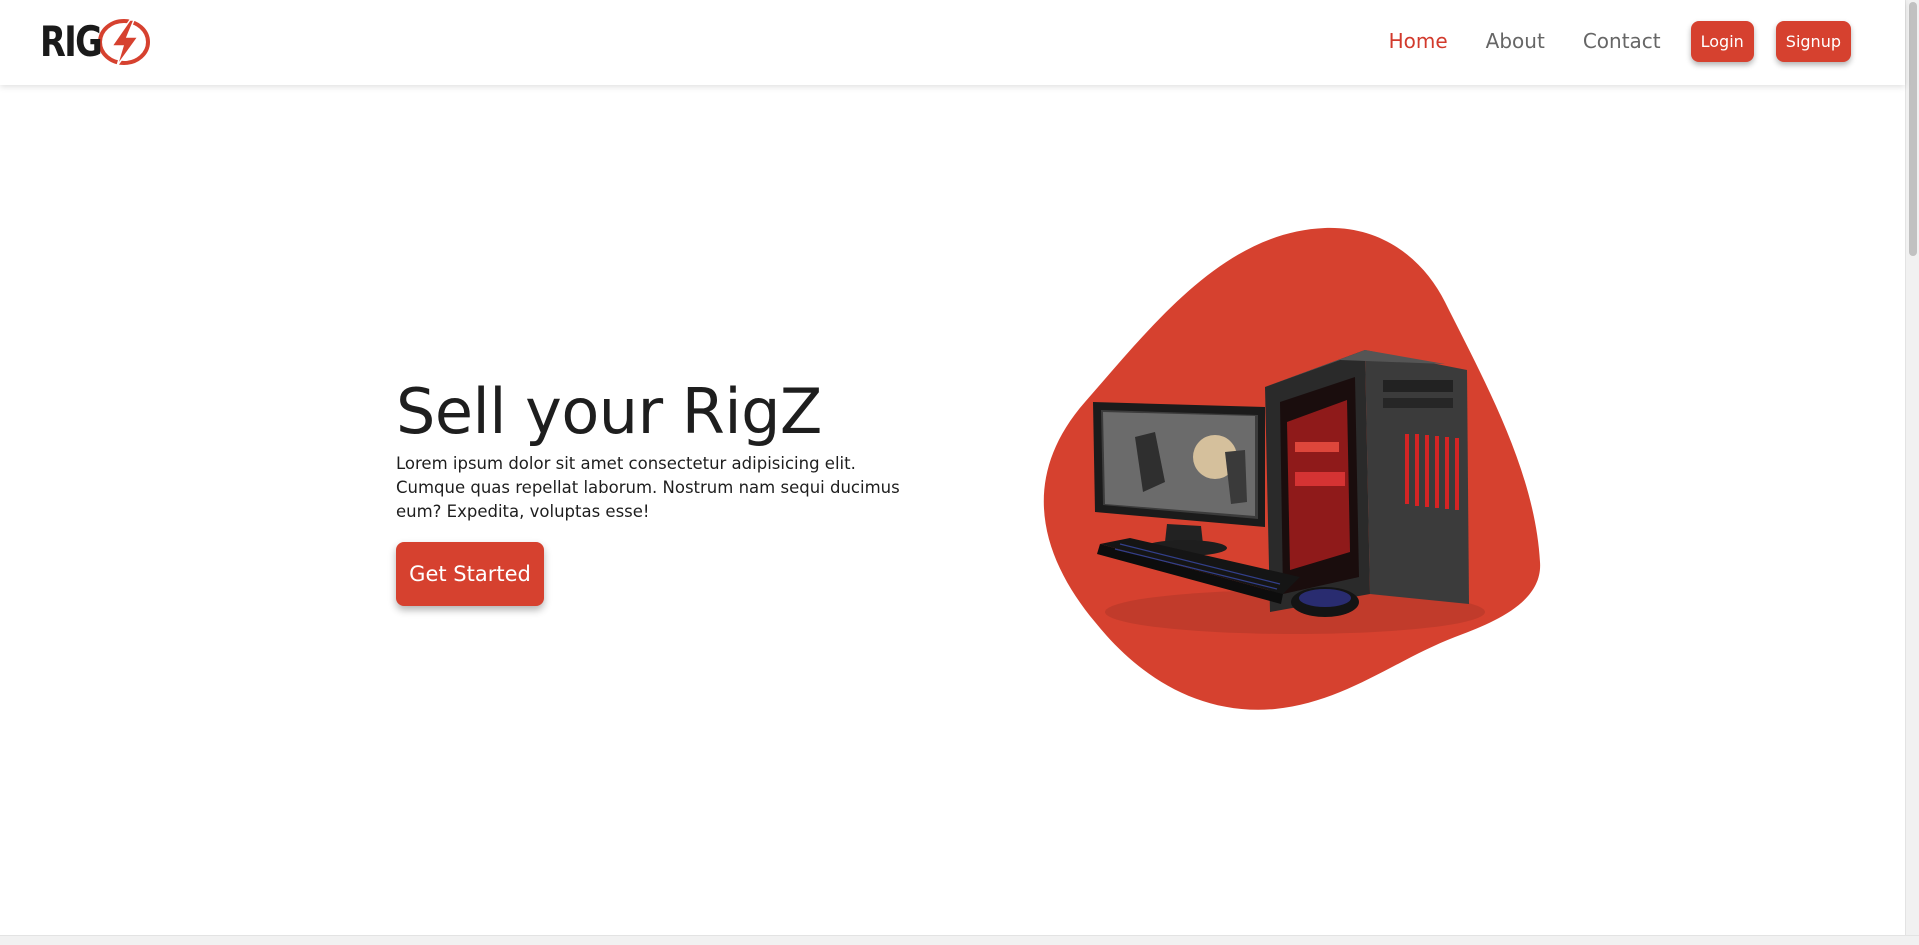 This screenshot has width=1919, height=945. What do you see at coordinates (1367, 481) in the screenshot?
I see `pc-tower` at bounding box center [1367, 481].